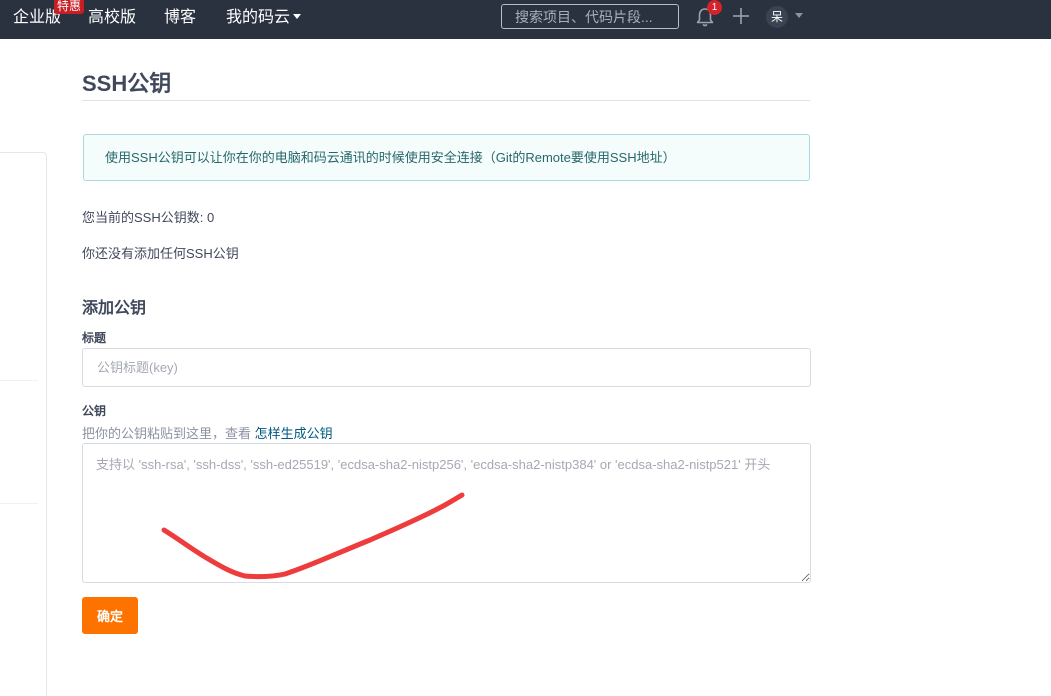 This screenshot has height=696, width=1051. I want to click on nav-my-gitee: 我的码云, so click(264, 19).